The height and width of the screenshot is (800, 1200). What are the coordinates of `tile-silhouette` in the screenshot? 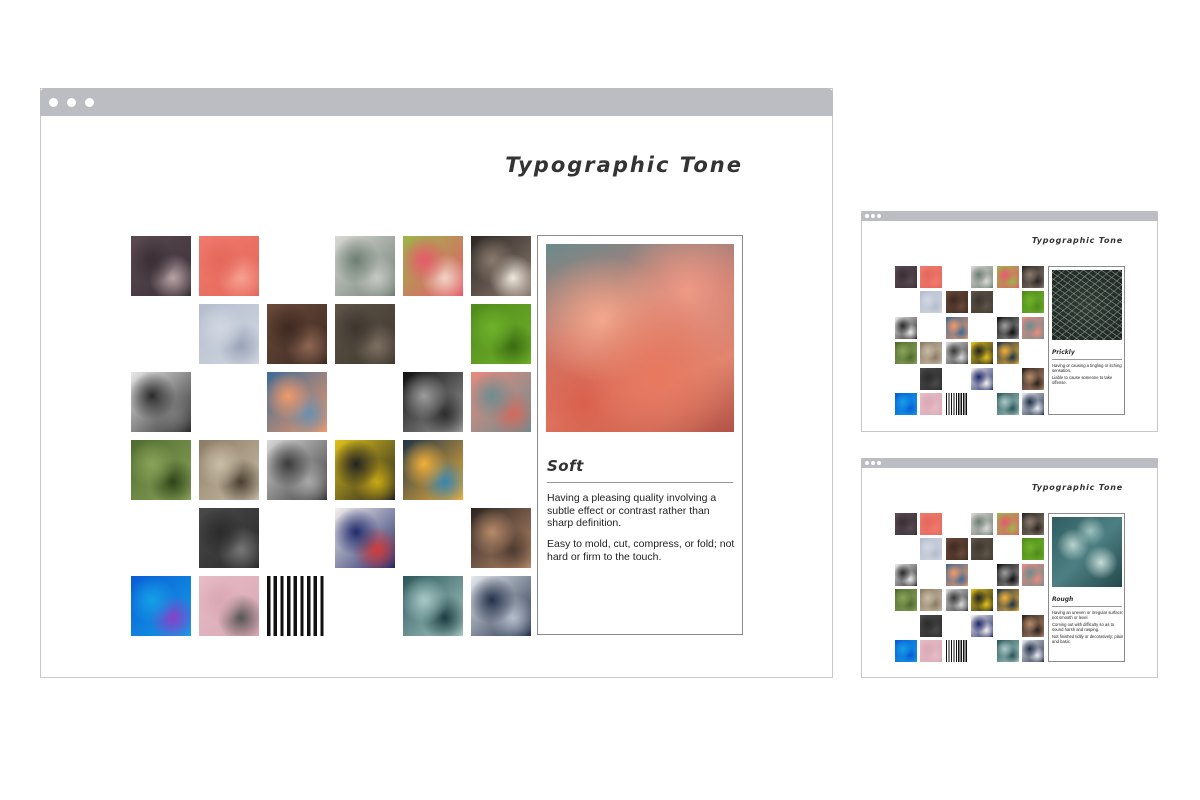 It's located at (433, 402).